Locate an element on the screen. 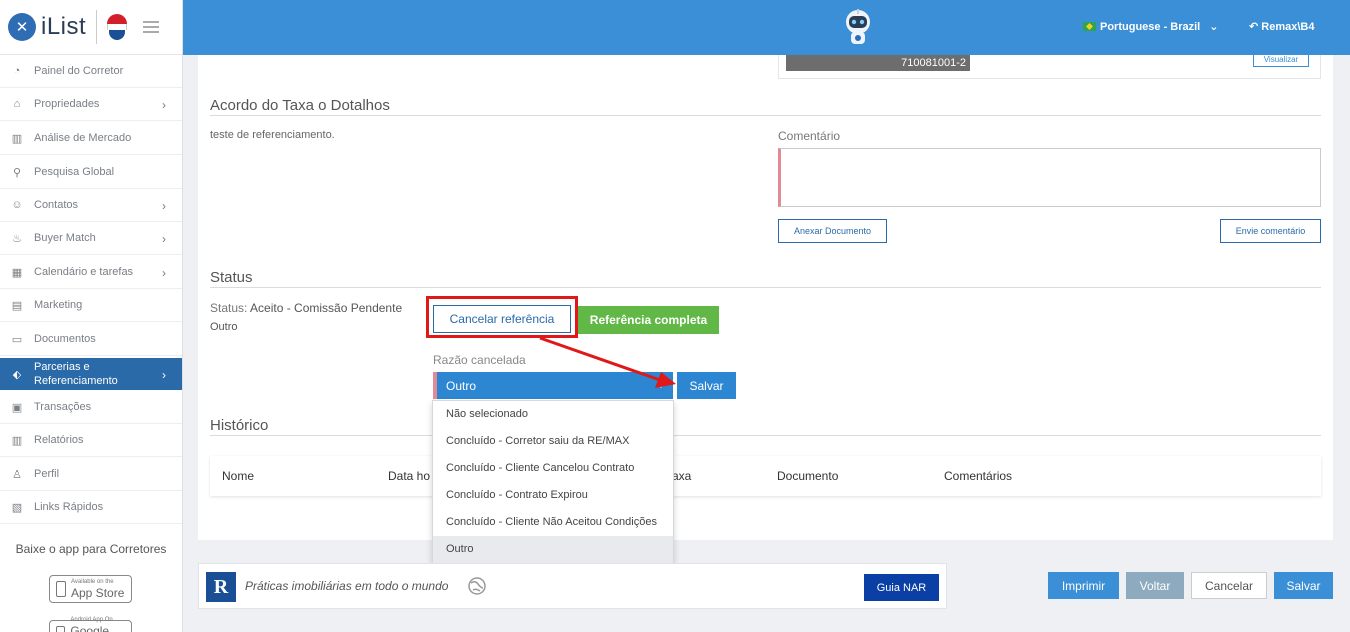 This screenshot has height=632, width=1350. dropdown-option: Não selecionado is located at coordinates (553, 414).